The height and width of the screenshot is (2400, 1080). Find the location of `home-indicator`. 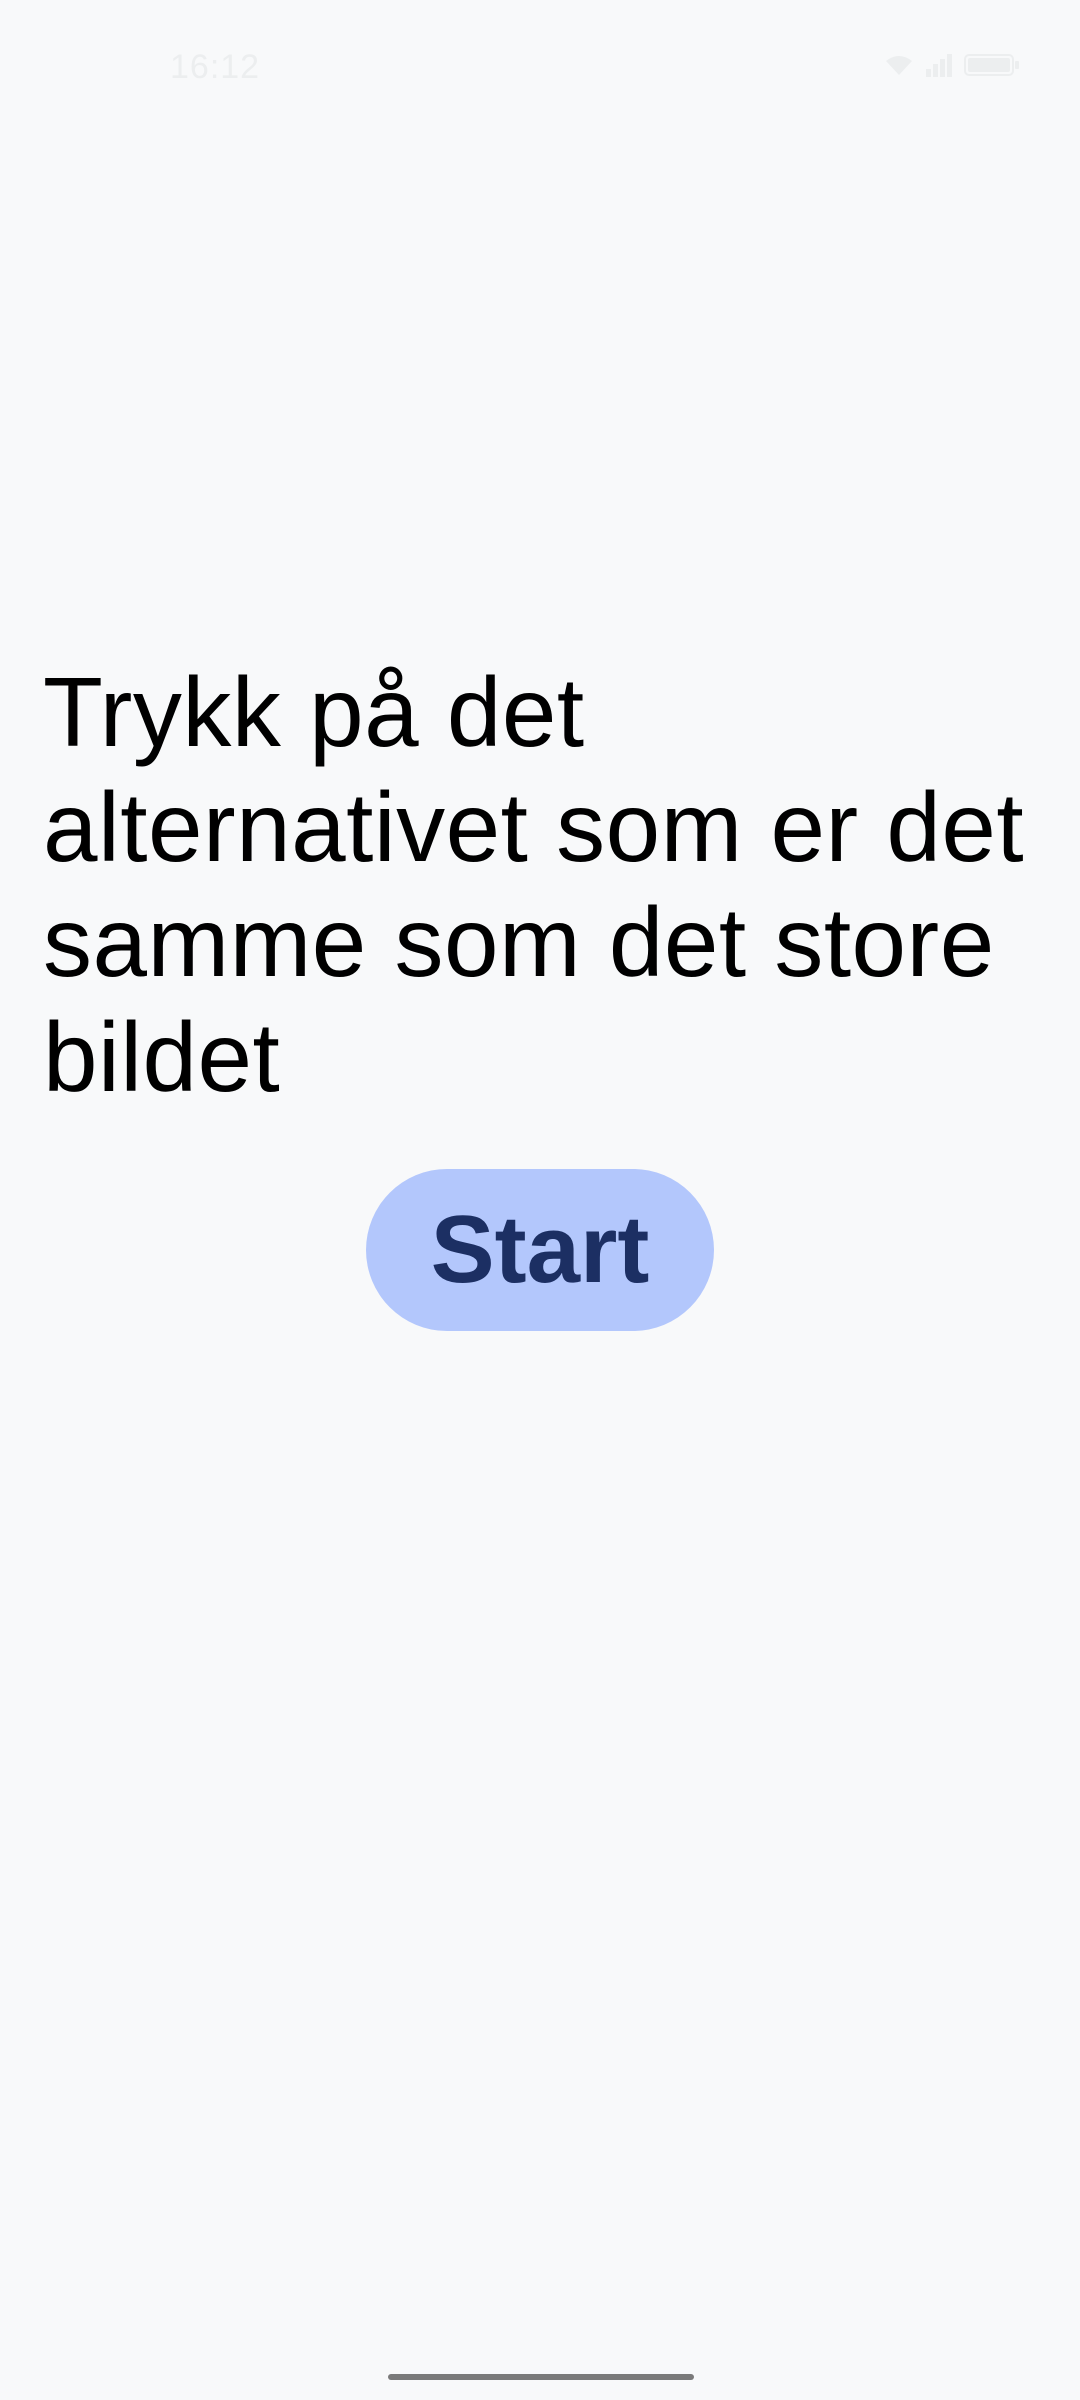

home-indicator is located at coordinates (541, 2377).